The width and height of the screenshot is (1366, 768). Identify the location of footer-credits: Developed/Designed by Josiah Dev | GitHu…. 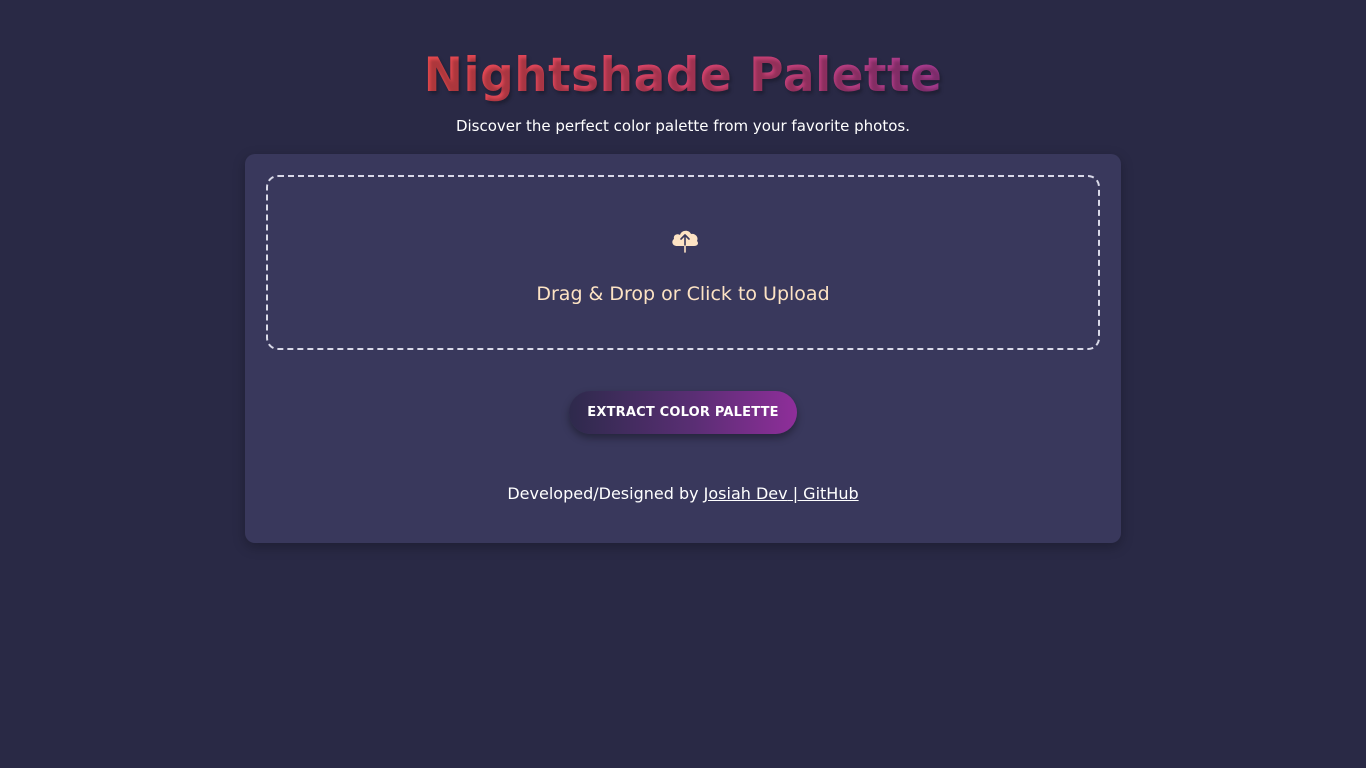
(683, 494).